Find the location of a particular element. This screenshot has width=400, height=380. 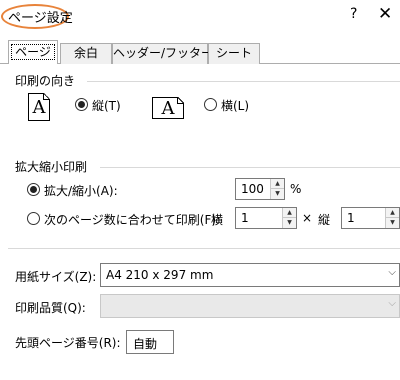

paper-size-dropdown: A4 210 x 297 mm ⌵ is located at coordinates (250, 275).